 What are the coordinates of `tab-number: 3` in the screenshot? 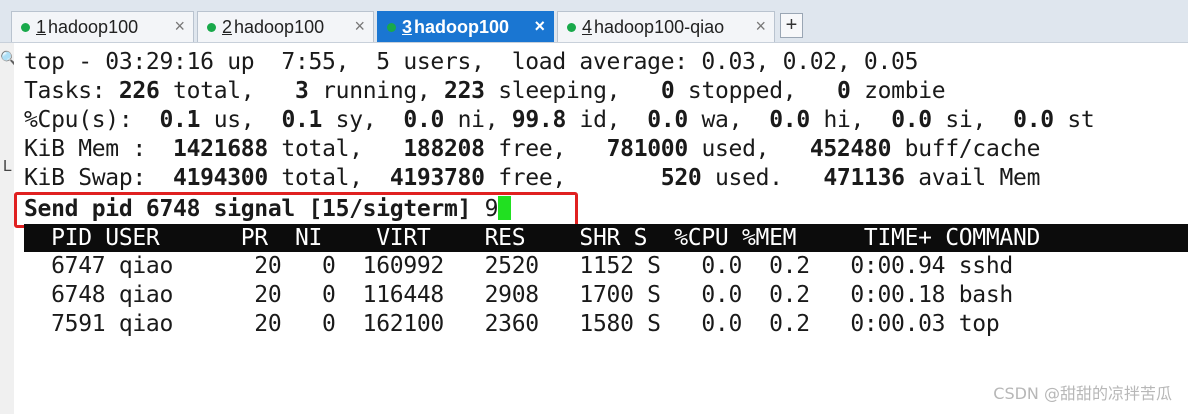 It's located at (407, 27).